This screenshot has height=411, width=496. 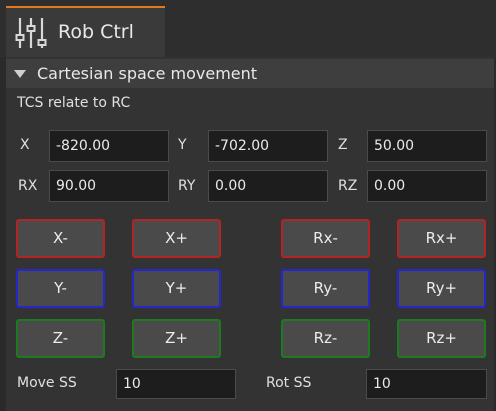 What do you see at coordinates (60, 288) in the screenshot?
I see `y-minus-button: Y-` at bounding box center [60, 288].